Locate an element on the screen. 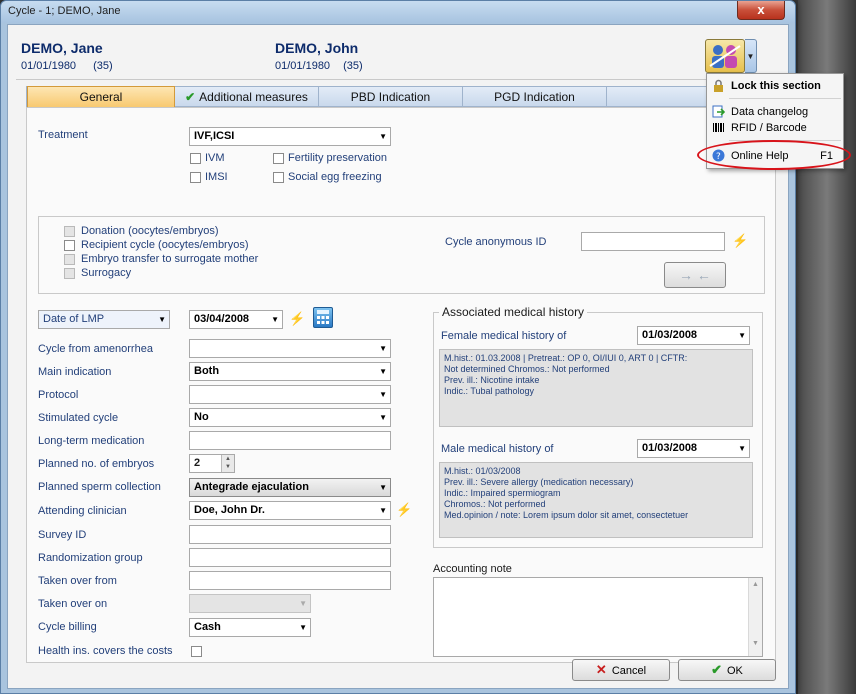 The image size is (856, 694). randomization-group-label: Randomization group is located at coordinates (90, 558).